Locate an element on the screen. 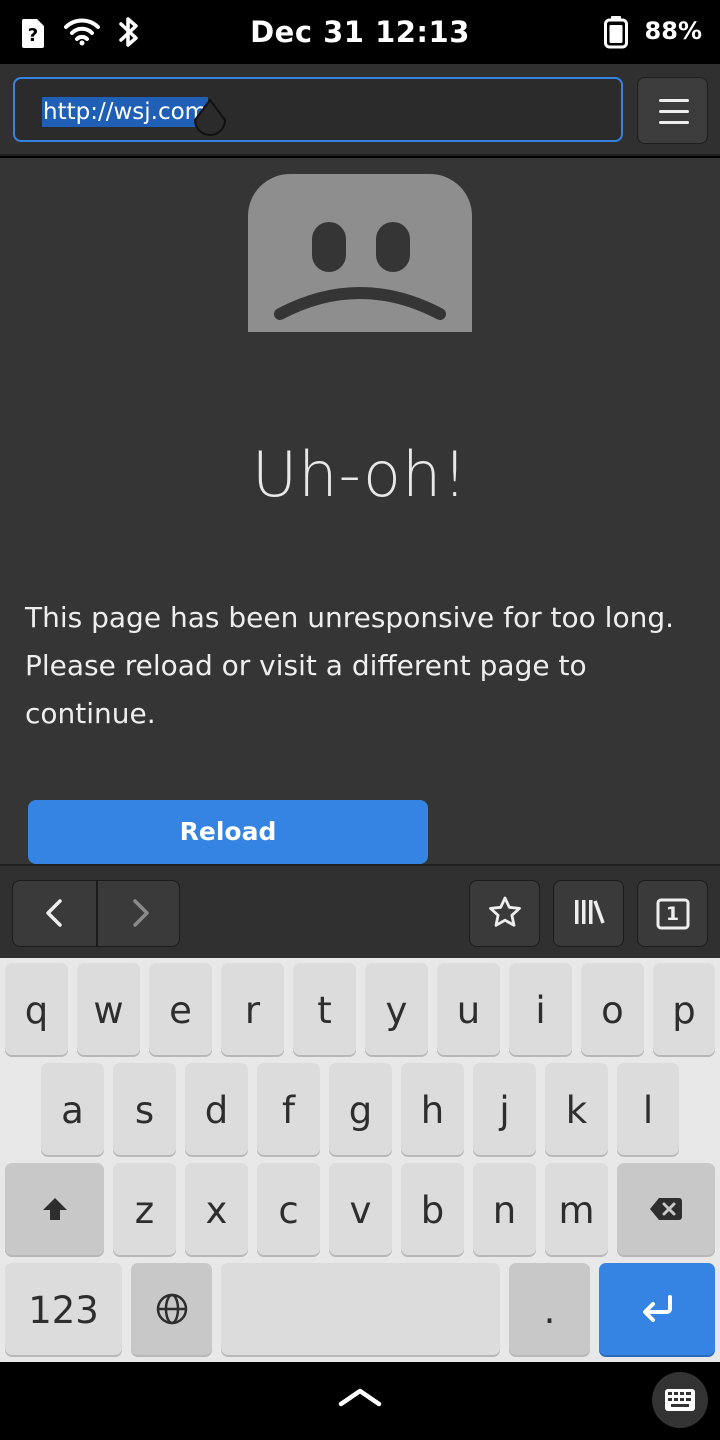 The height and width of the screenshot is (1440, 720). library-button is located at coordinates (588, 913).